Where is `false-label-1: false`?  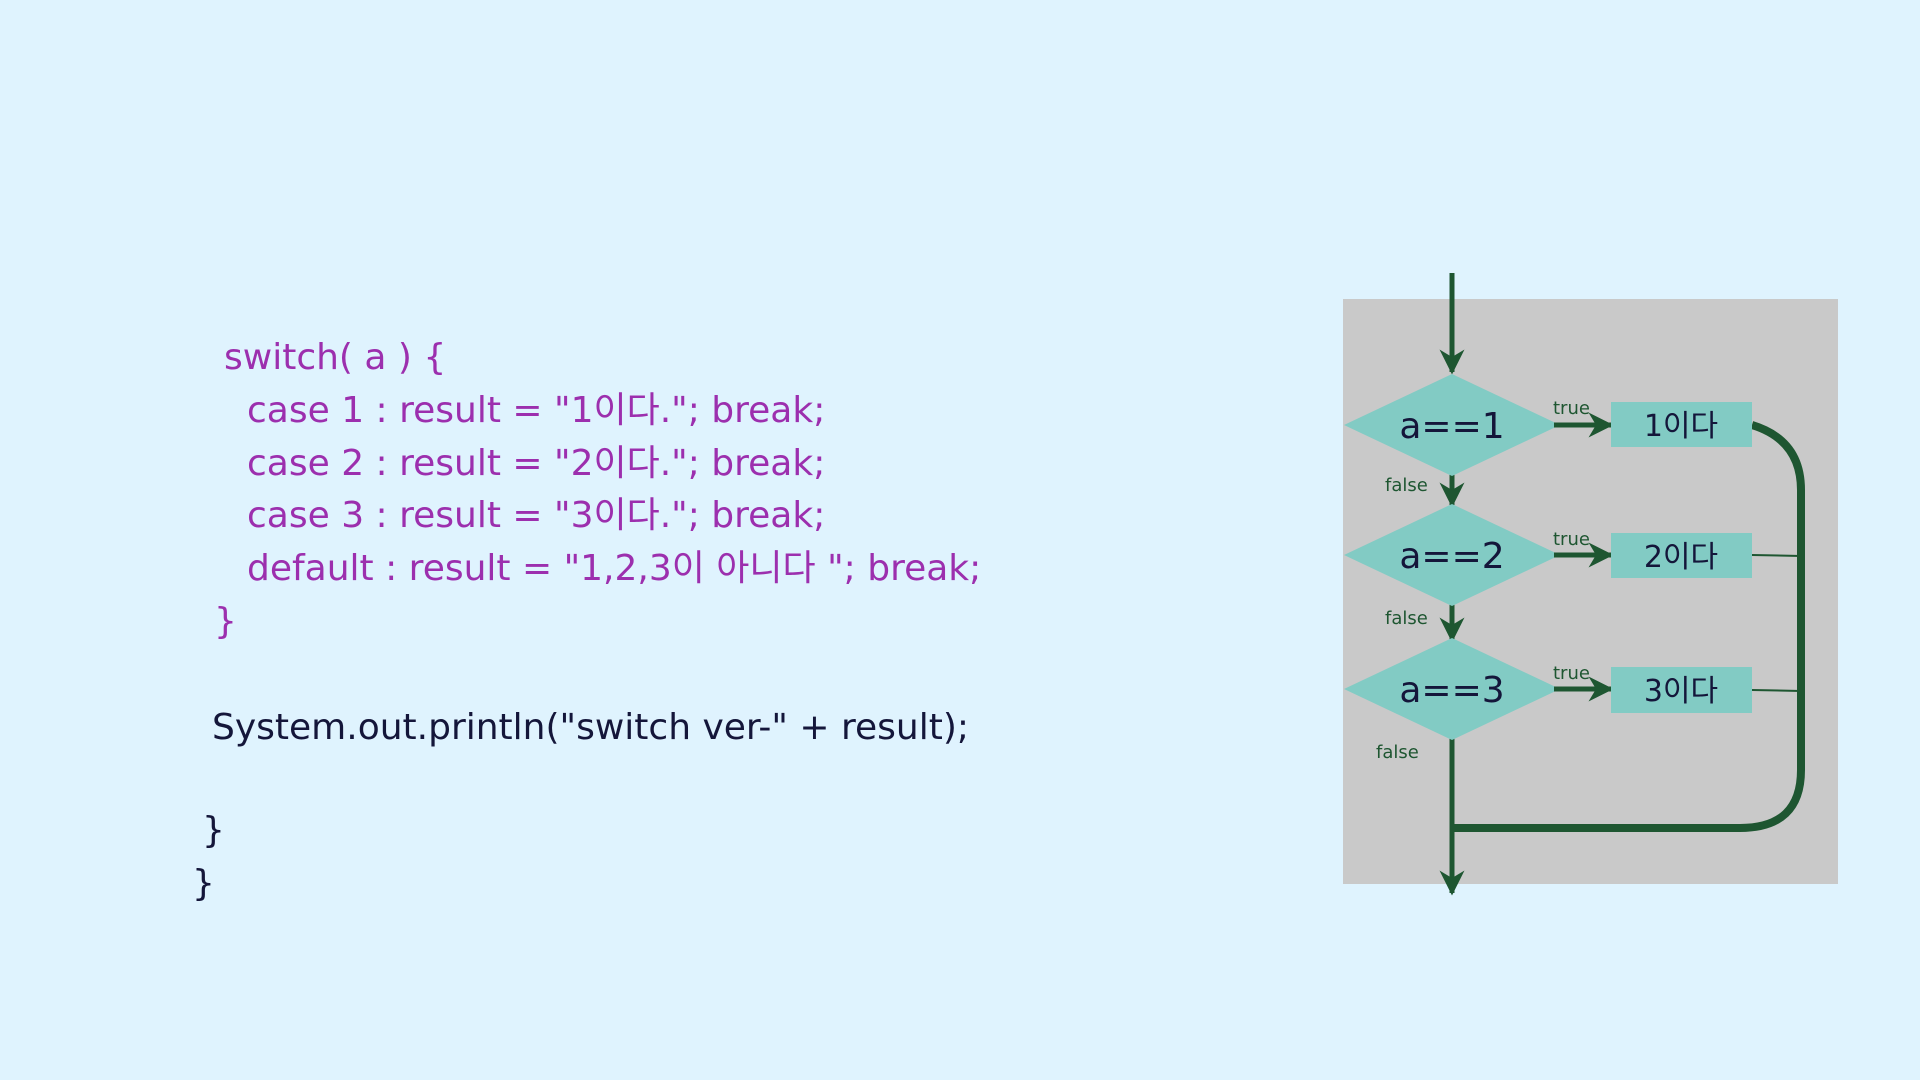
false-label-1: false is located at coordinates (1406, 485).